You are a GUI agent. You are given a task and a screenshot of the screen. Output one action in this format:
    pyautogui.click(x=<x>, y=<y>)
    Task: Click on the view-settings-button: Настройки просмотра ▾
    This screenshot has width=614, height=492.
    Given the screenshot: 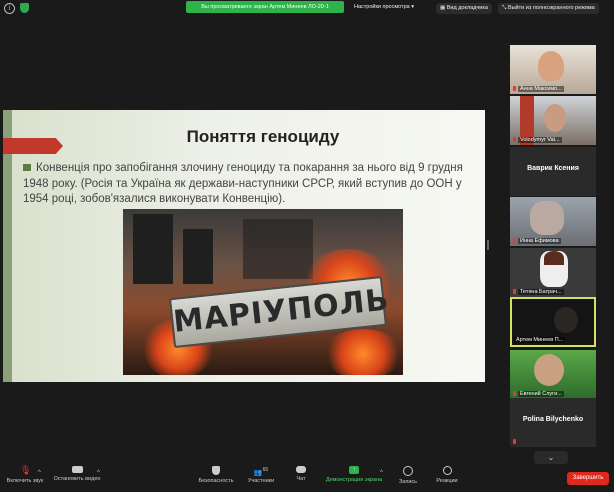 What is the action you would take?
    pyautogui.click(x=384, y=7)
    